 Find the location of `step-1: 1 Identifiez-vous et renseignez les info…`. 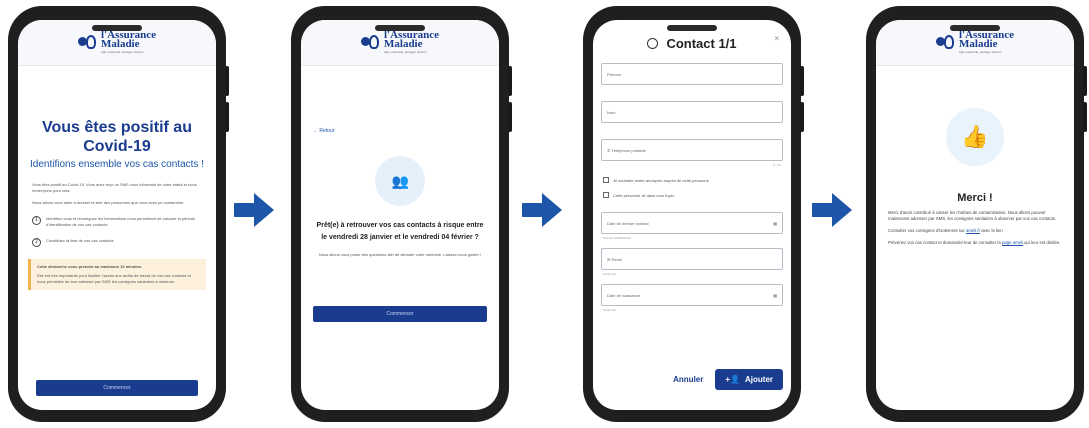

step-1: 1 Identifiez-vous et renseignez les info… is located at coordinates (117, 222).